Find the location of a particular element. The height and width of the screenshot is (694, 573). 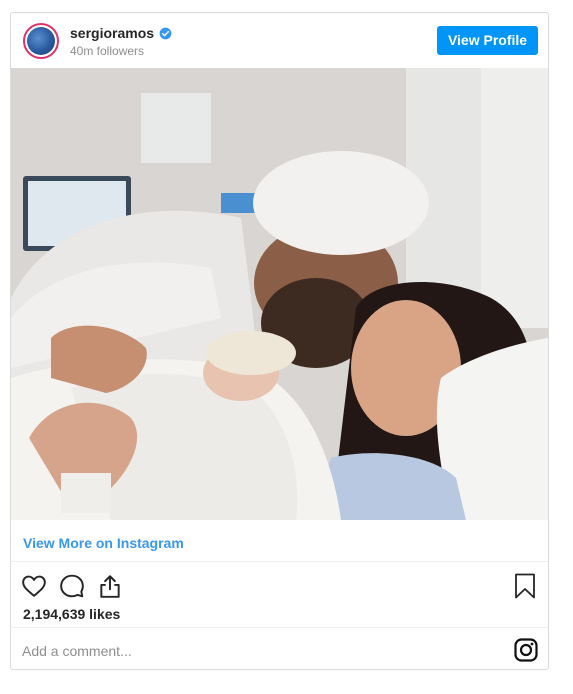

likes-count: 2,194,639 likes is located at coordinates (71, 614).